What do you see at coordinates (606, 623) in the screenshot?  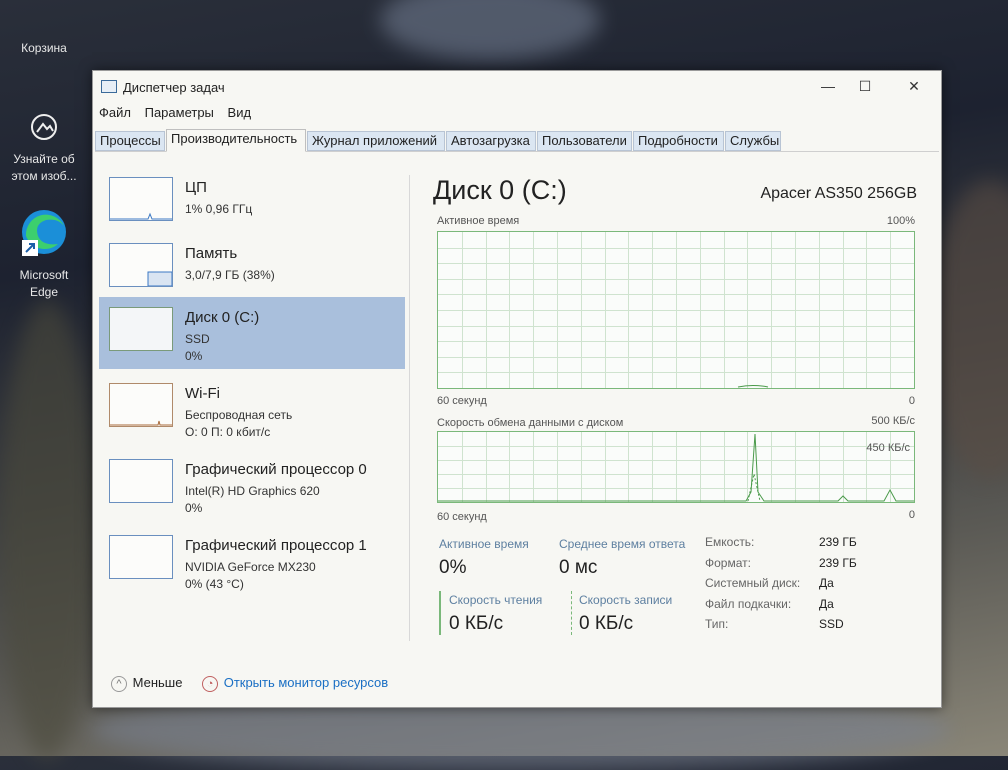 I see `write-rate-value: 0 КБ/с` at bounding box center [606, 623].